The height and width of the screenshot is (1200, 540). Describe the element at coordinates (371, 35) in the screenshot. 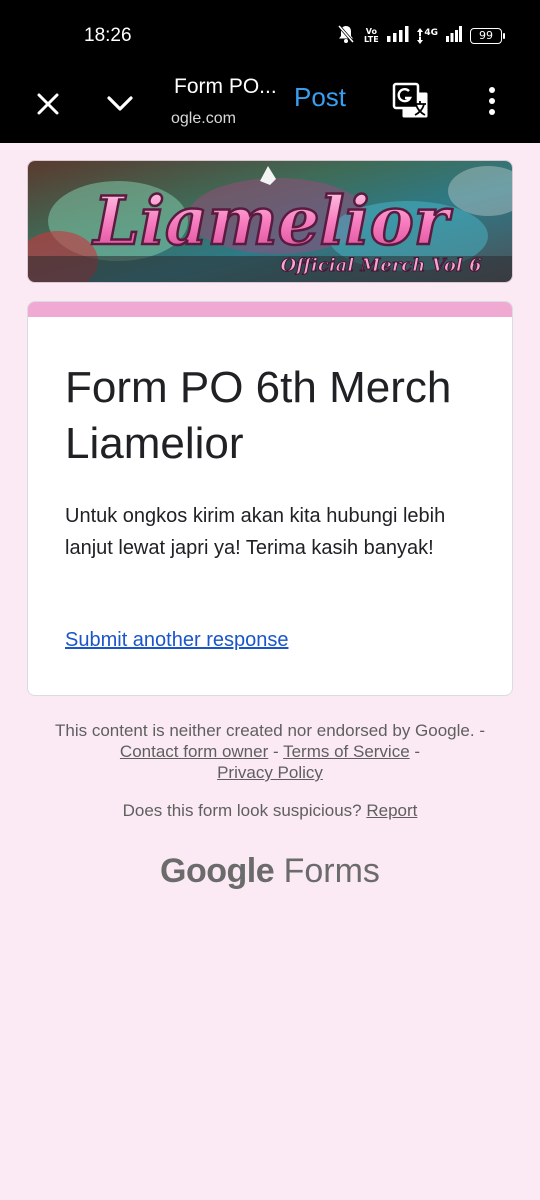

I see `volte-label: Vo LTE` at that location.